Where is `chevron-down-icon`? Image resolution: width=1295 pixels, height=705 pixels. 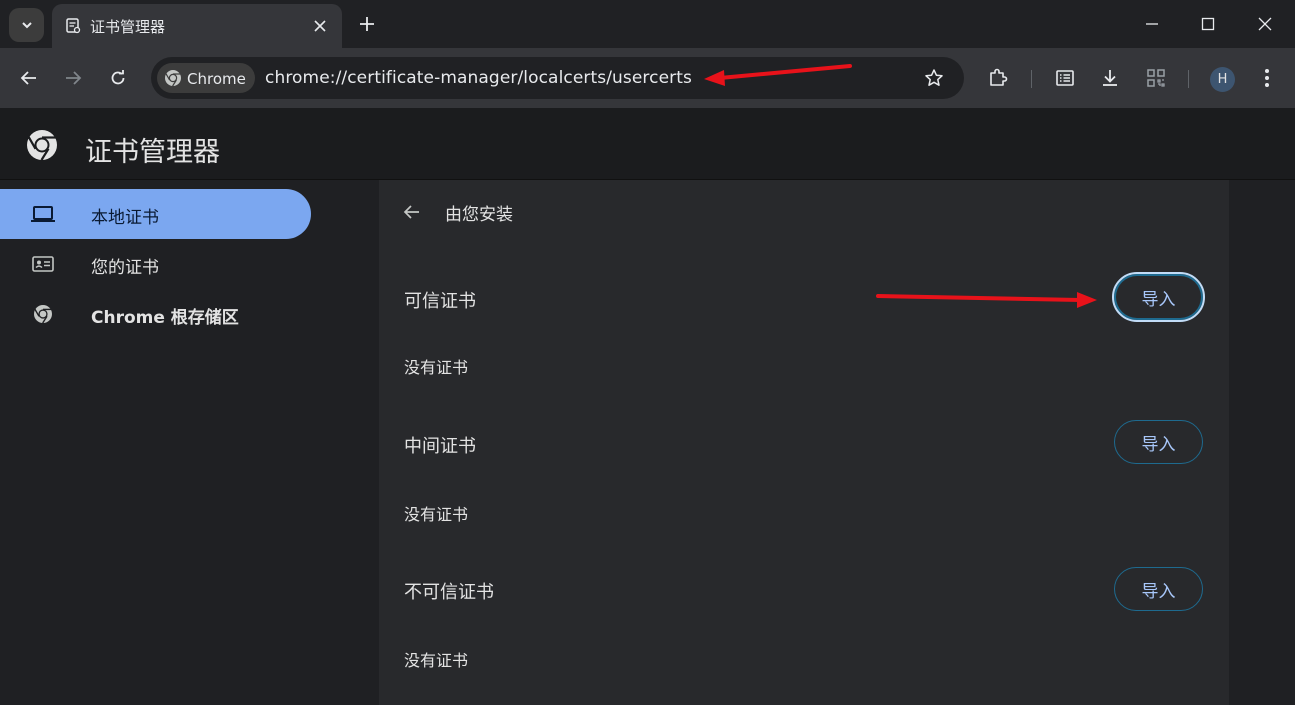 chevron-down-icon is located at coordinates (26, 25).